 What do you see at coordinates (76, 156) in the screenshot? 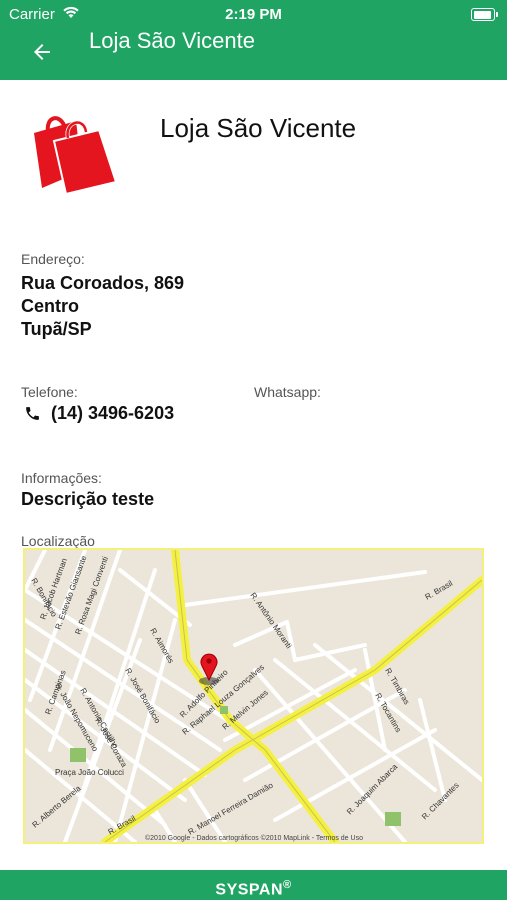
I see `shopping-bags-icon` at bounding box center [76, 156].